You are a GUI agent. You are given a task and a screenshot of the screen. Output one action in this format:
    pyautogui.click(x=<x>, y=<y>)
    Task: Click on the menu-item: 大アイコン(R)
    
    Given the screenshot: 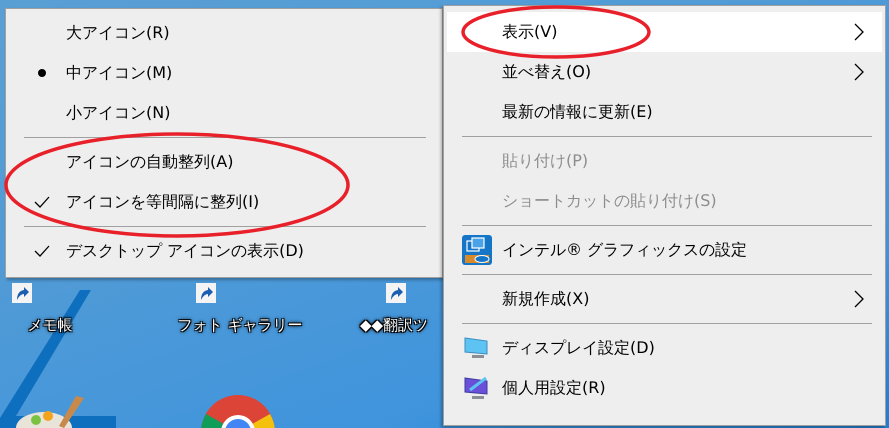 What is the action you would take?
    pyautogui.click(x=224, y=33)
    